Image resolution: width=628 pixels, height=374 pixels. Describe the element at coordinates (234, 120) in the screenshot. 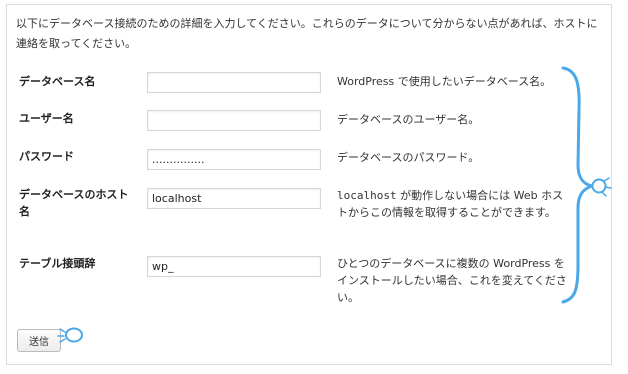

I see `username-input` at that location.